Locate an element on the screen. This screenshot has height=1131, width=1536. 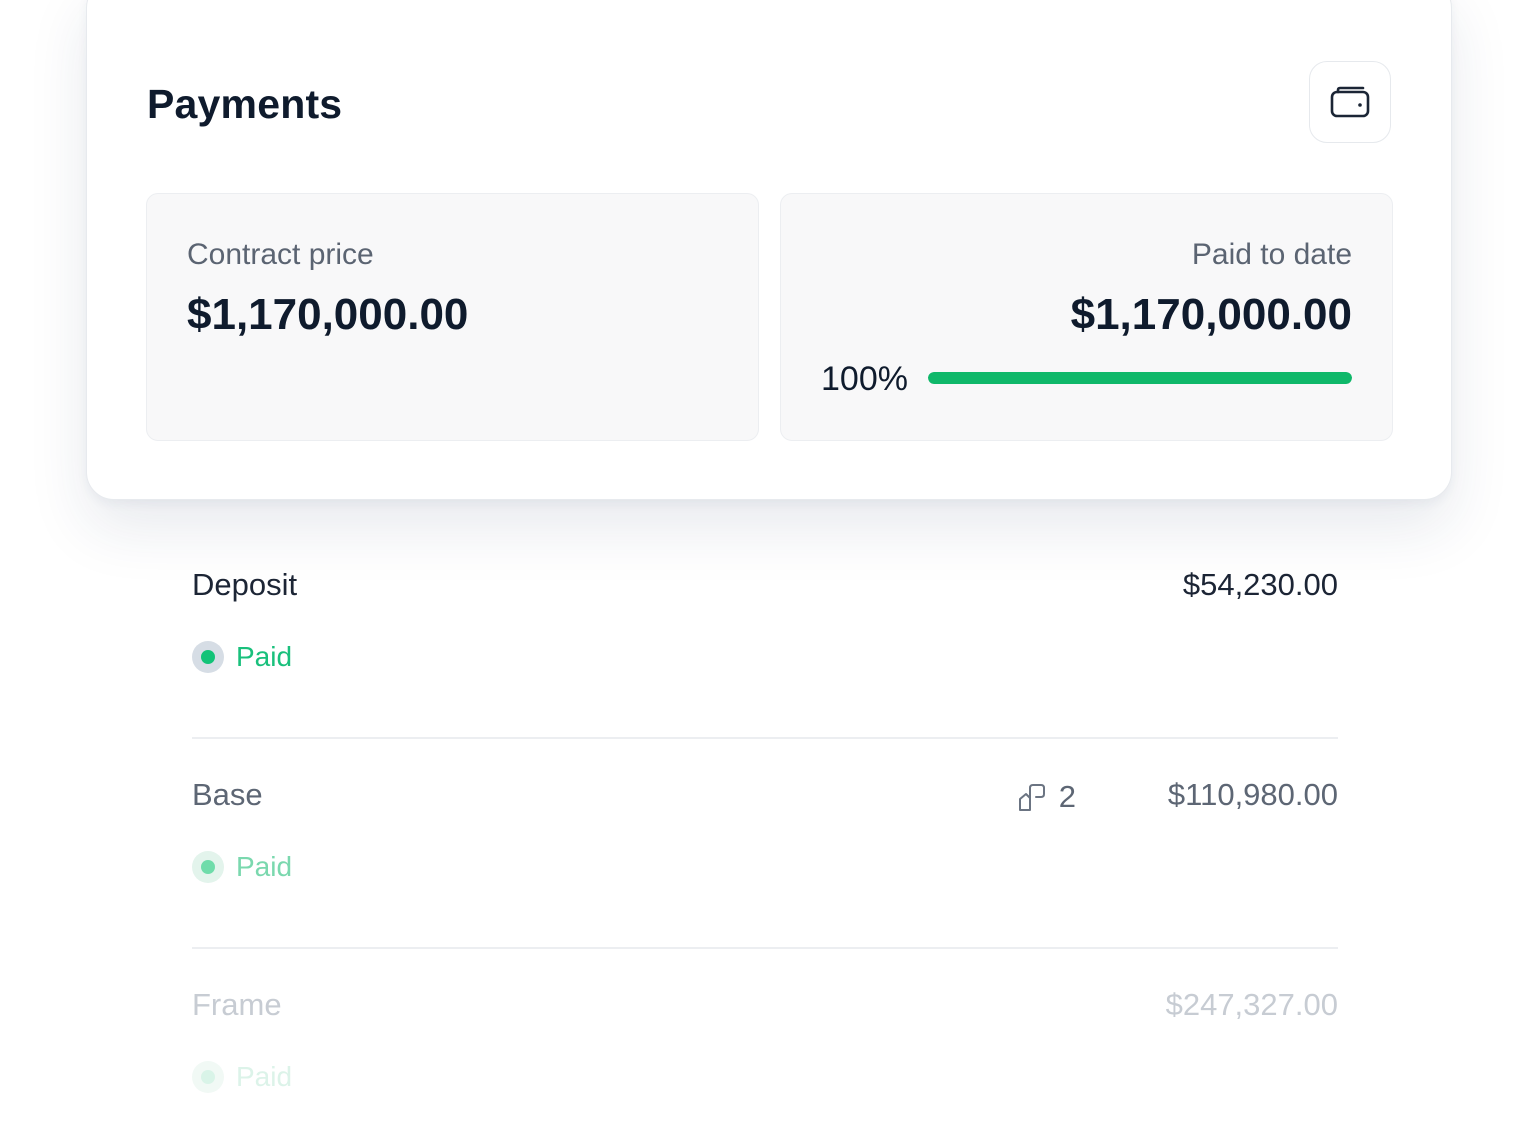
payment-row-base: Base 2 $110,980.00 Paid is located at coordinates (765, 852).